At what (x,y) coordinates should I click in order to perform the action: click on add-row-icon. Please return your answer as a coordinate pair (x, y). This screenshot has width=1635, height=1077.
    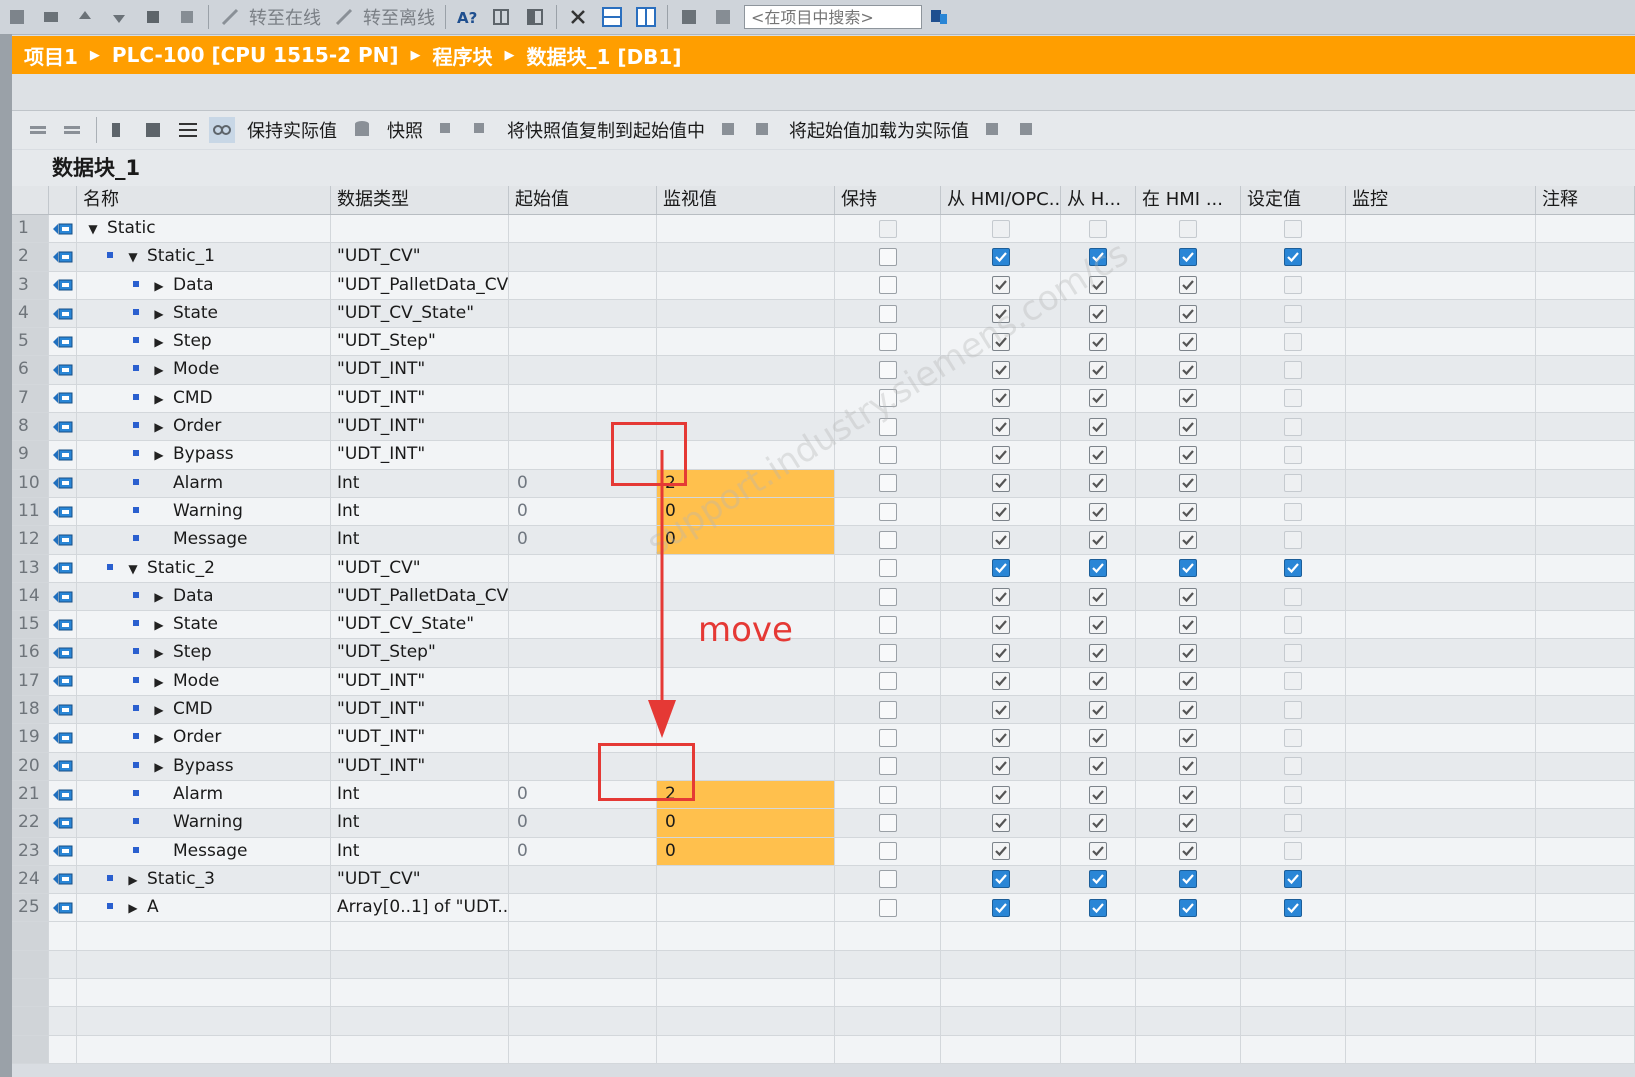
    Looking at the image, I should click on (73, 130).